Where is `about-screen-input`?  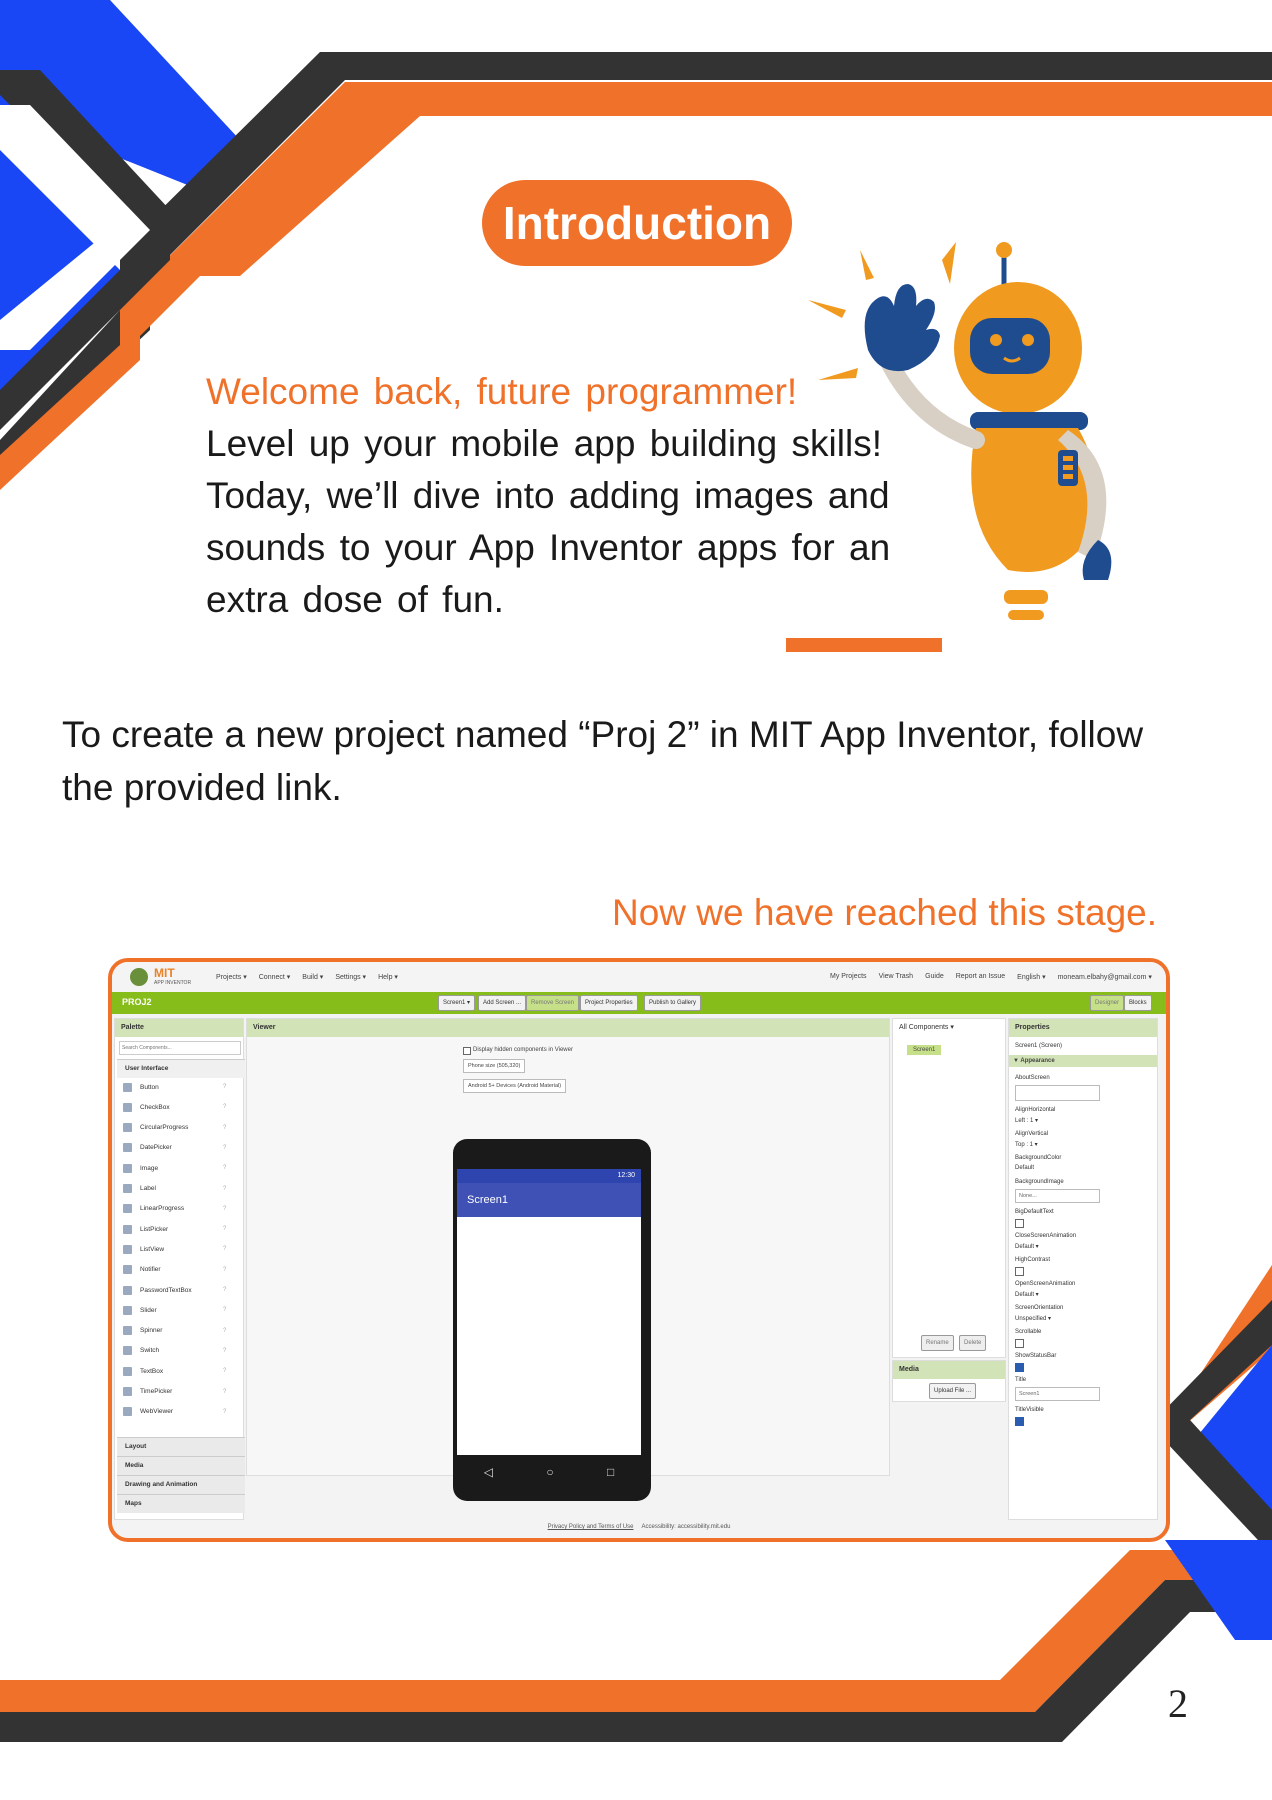
about-screen-input is located at coordinates (1057, 1093).